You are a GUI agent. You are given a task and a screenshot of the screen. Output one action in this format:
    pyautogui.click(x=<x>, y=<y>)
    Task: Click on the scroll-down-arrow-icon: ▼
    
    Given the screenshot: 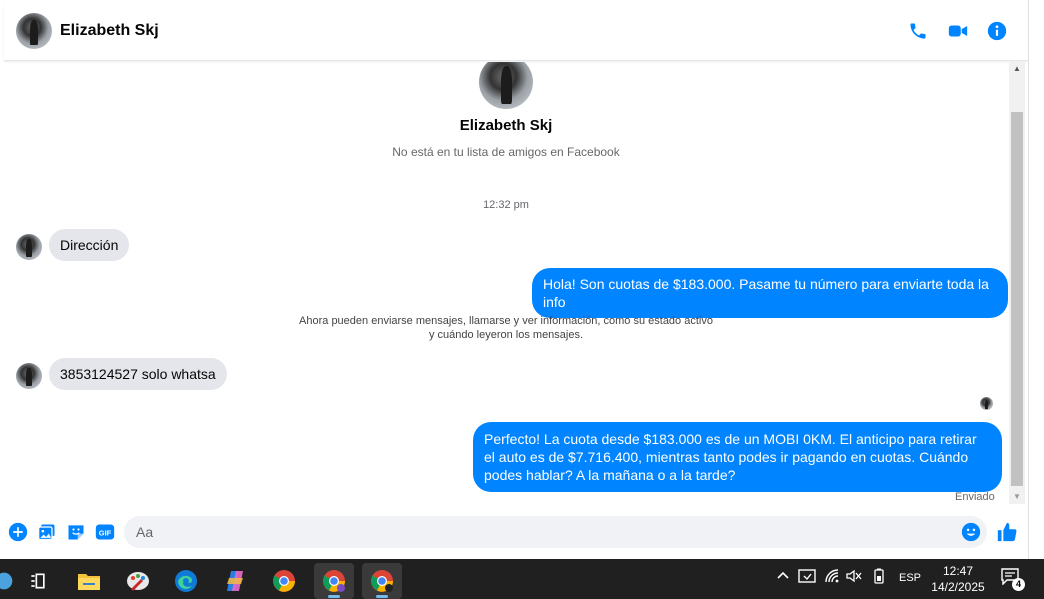 What is the action you would take?
    pyautogui.click(x=1017, y=497)
    